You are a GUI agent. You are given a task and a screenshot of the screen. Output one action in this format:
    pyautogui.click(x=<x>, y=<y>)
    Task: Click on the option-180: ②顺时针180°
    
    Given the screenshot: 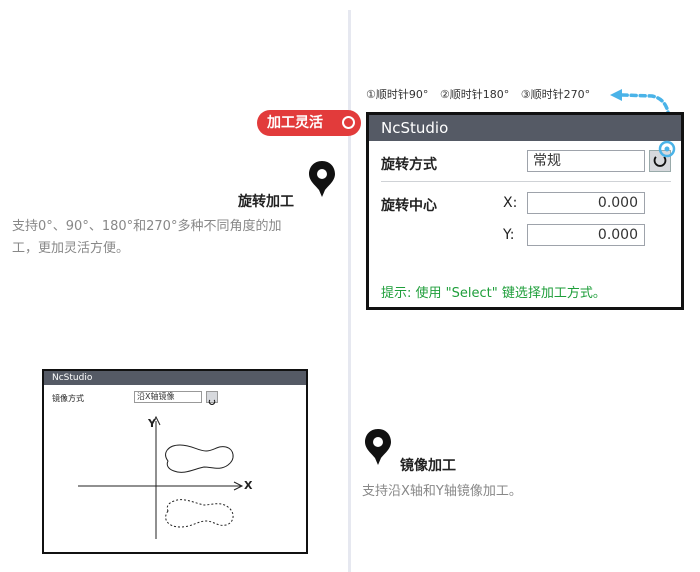 What is the action you would take?
    pyautogui.click(x=474, y=94)
    